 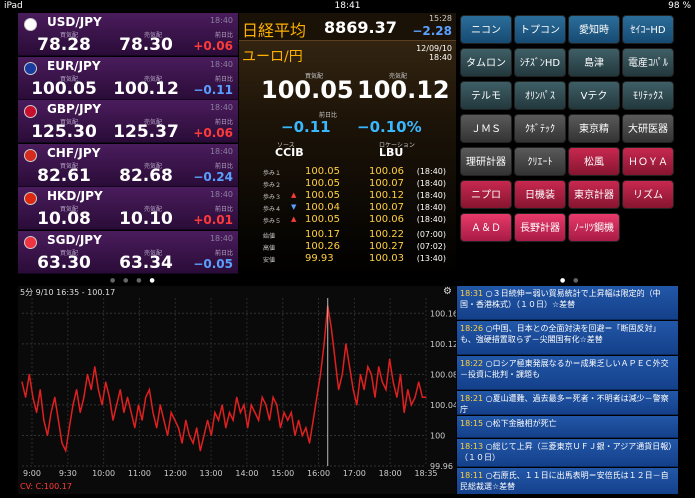 What do you see at coordinates (594, 227) in the screenshot?
I see `stock-tile: ﾉｰﾘﾂ鋼機` at bounding box center [594, 227].